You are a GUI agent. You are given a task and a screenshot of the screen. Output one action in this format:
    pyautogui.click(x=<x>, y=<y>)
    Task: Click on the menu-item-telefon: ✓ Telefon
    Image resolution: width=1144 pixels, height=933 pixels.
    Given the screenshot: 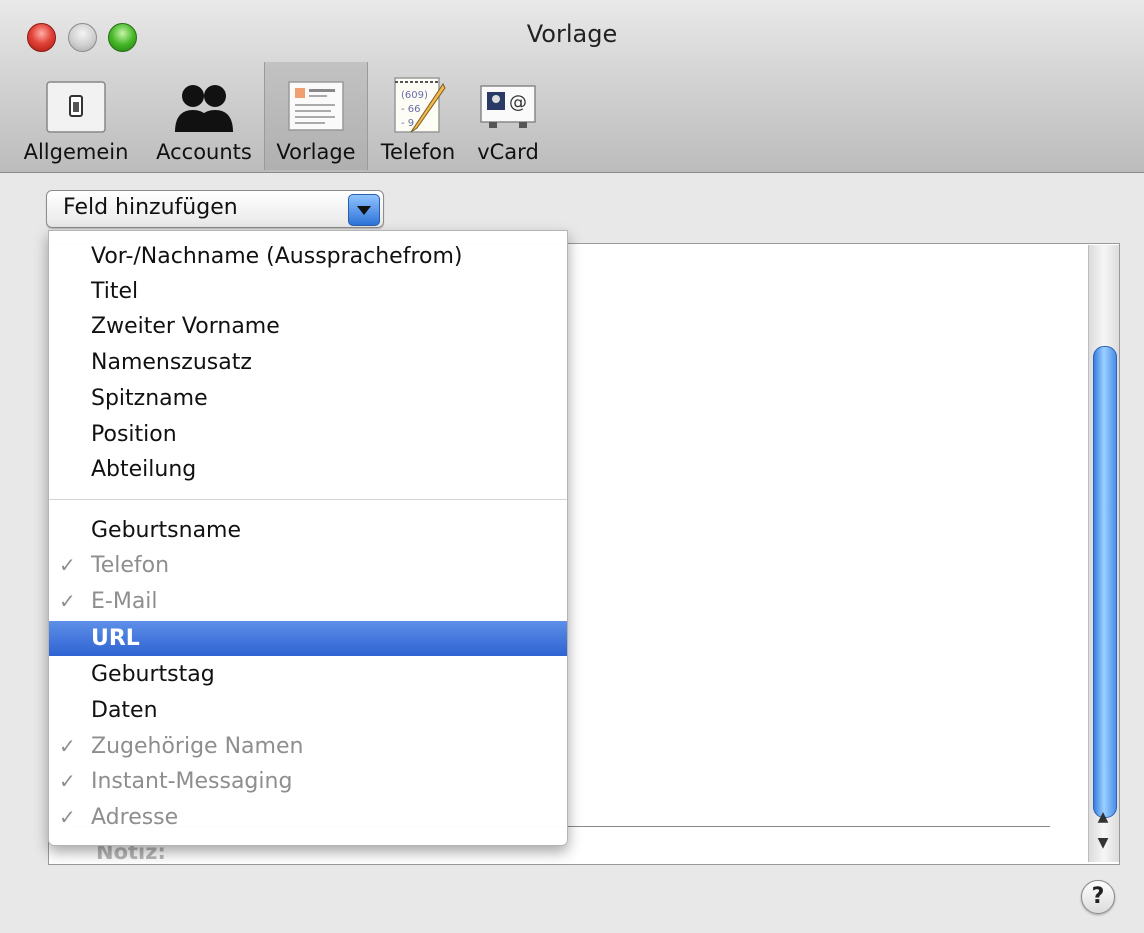 What is the action you would take?
    pyautogui.click(x=114, y=565)
    